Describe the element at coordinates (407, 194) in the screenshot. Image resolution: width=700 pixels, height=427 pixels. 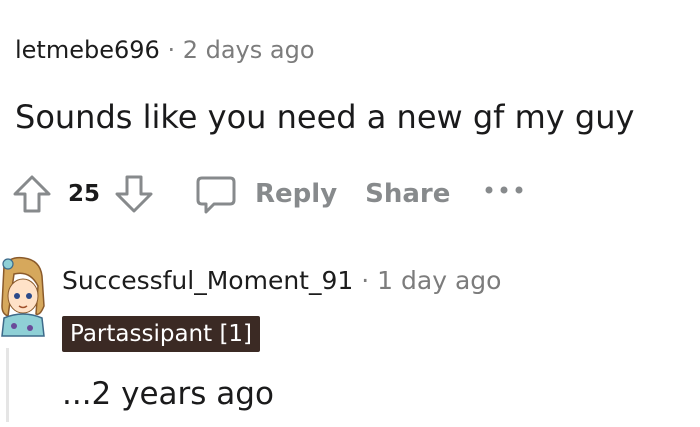
I see `share-button: Share` at that location.